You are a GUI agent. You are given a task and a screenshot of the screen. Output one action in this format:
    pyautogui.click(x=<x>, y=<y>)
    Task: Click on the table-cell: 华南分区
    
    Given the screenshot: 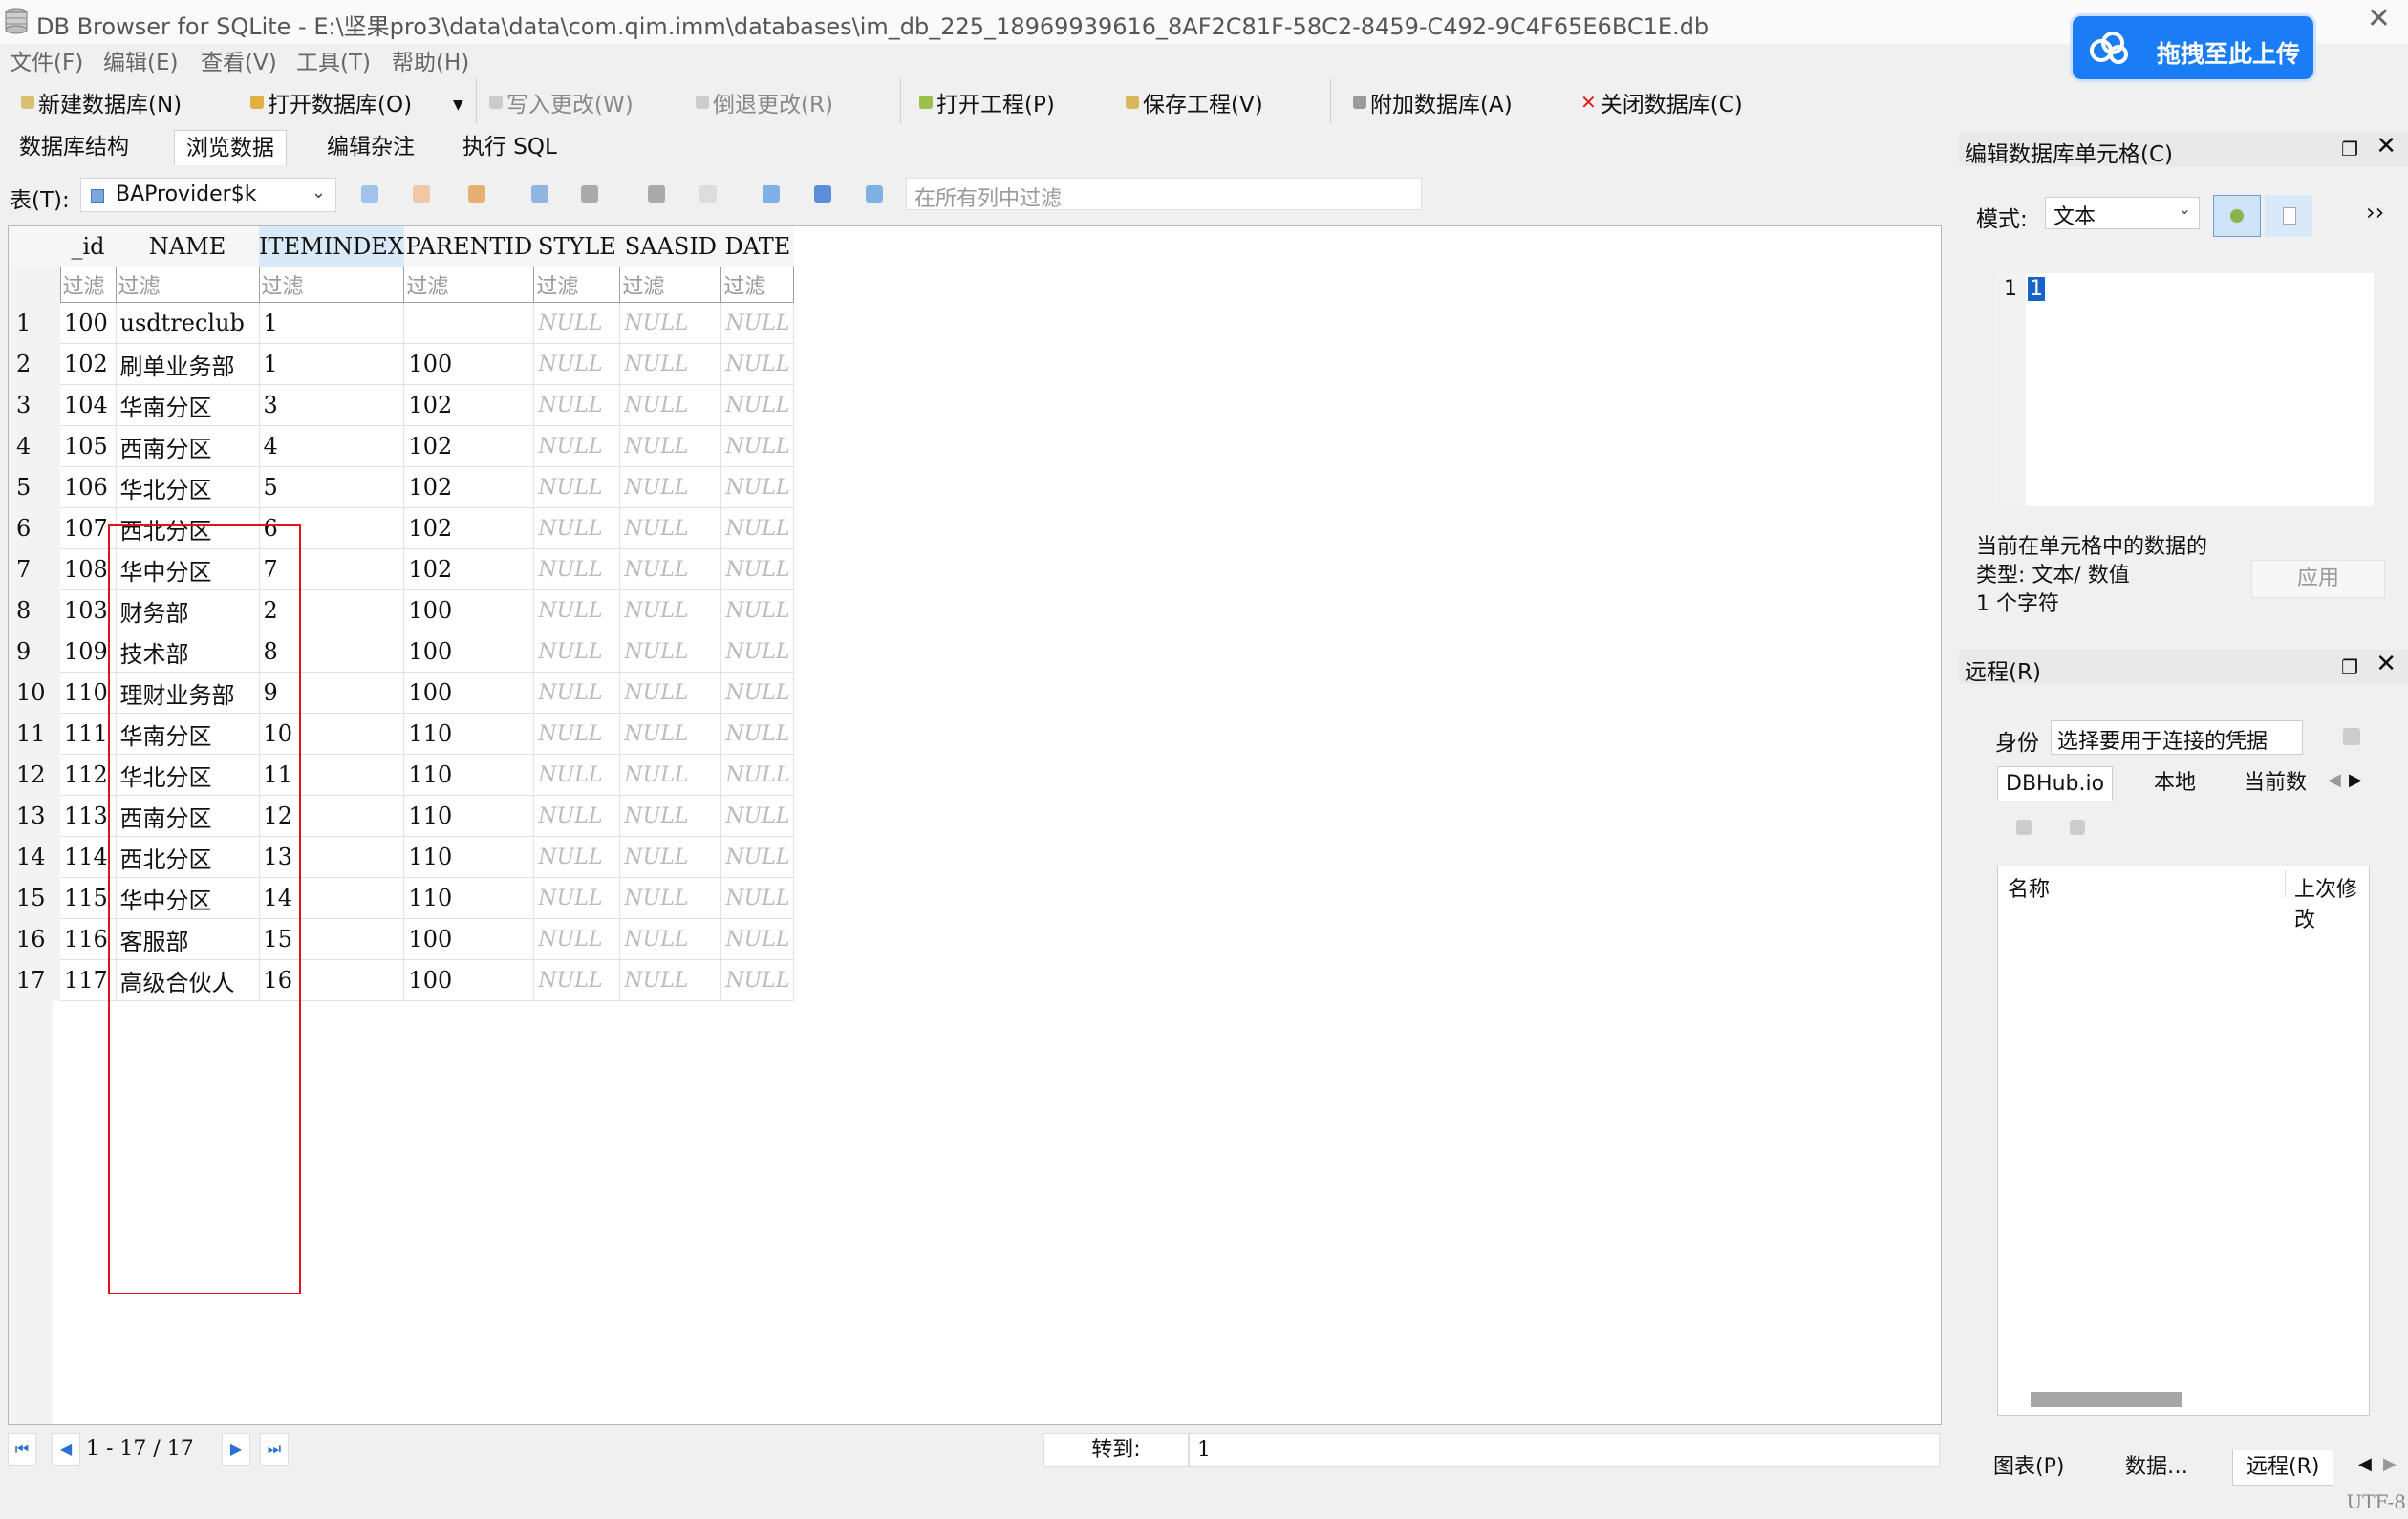 What is the action you would take?
    pyautogui.click(x=188, y=734)
    